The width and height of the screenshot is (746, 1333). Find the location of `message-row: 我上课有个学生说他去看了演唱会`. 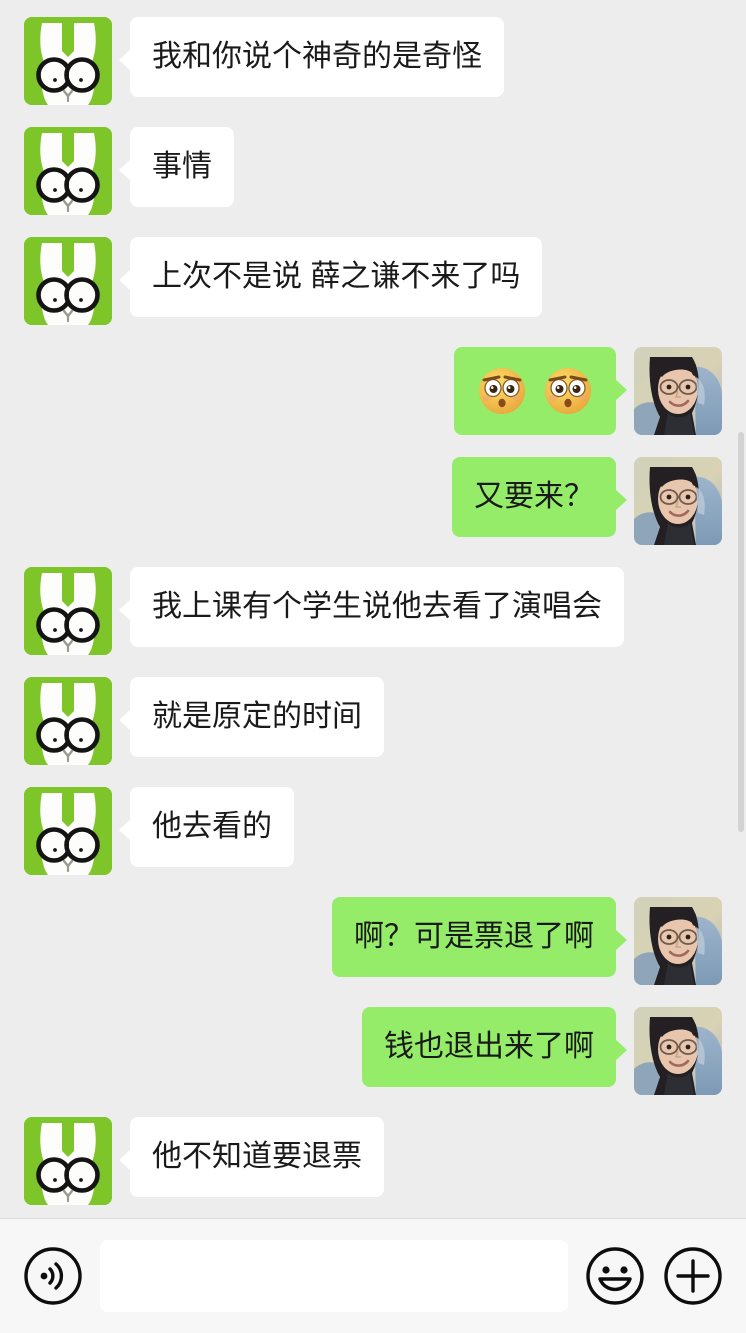

message-row: 我上课有个学生说他去看了演唱会 is located at coordinates (373, 611).